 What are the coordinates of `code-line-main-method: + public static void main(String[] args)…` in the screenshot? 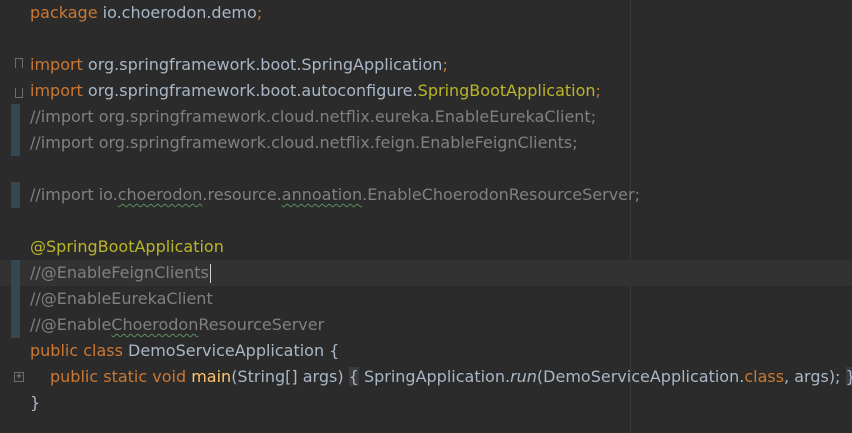 It's located at (426, 377).